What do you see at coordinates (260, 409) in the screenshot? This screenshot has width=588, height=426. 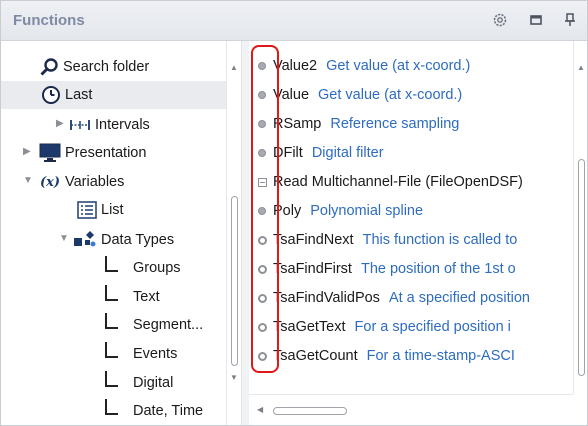 I see `scroll-left-arrow-icon: ◀` at bounding box center [260, 409].